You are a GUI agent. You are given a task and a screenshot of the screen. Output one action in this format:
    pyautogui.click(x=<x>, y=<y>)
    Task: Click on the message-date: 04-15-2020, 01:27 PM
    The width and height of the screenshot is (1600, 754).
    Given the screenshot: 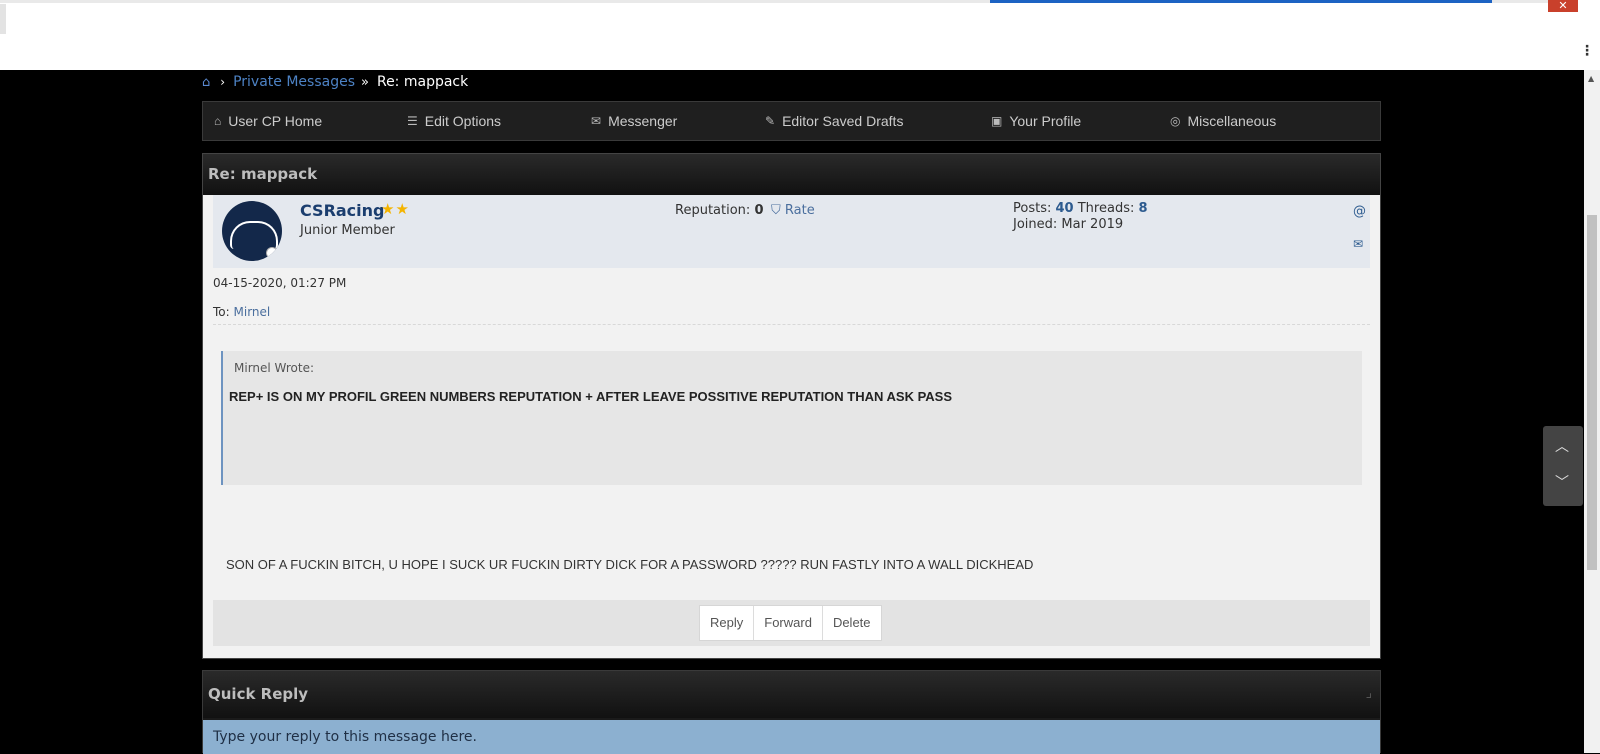 What is the action you would take?
    pyautogui.click(x=280, y=283)
    